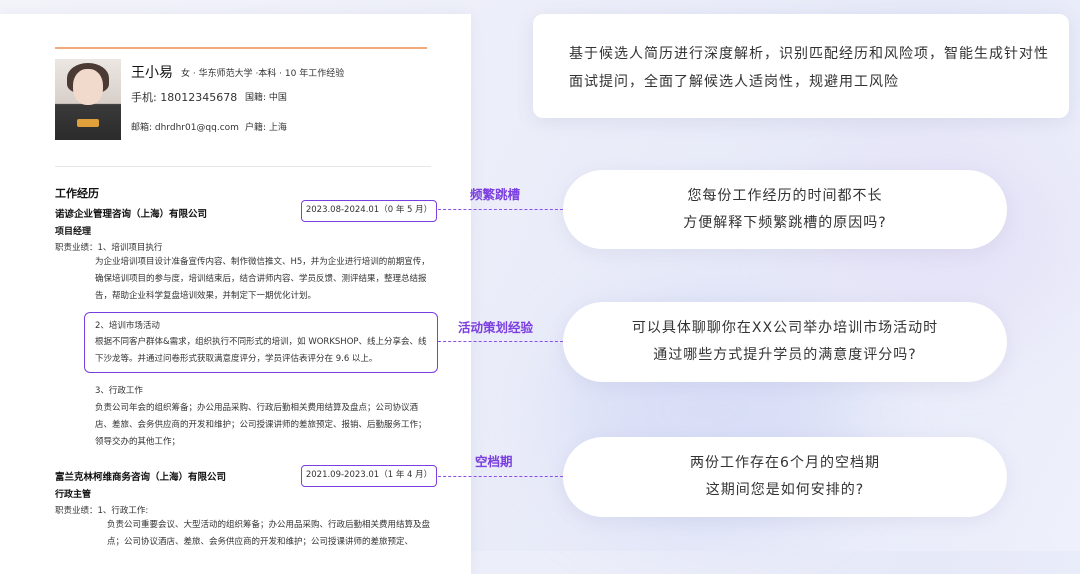 The width and height of the screenshot is (1080, 574). Describe the element at coordinates (369, 476) in the screenshot. I see `job-date-highlight: 2021.09-2023.01（1 年 4 月）` at that location.